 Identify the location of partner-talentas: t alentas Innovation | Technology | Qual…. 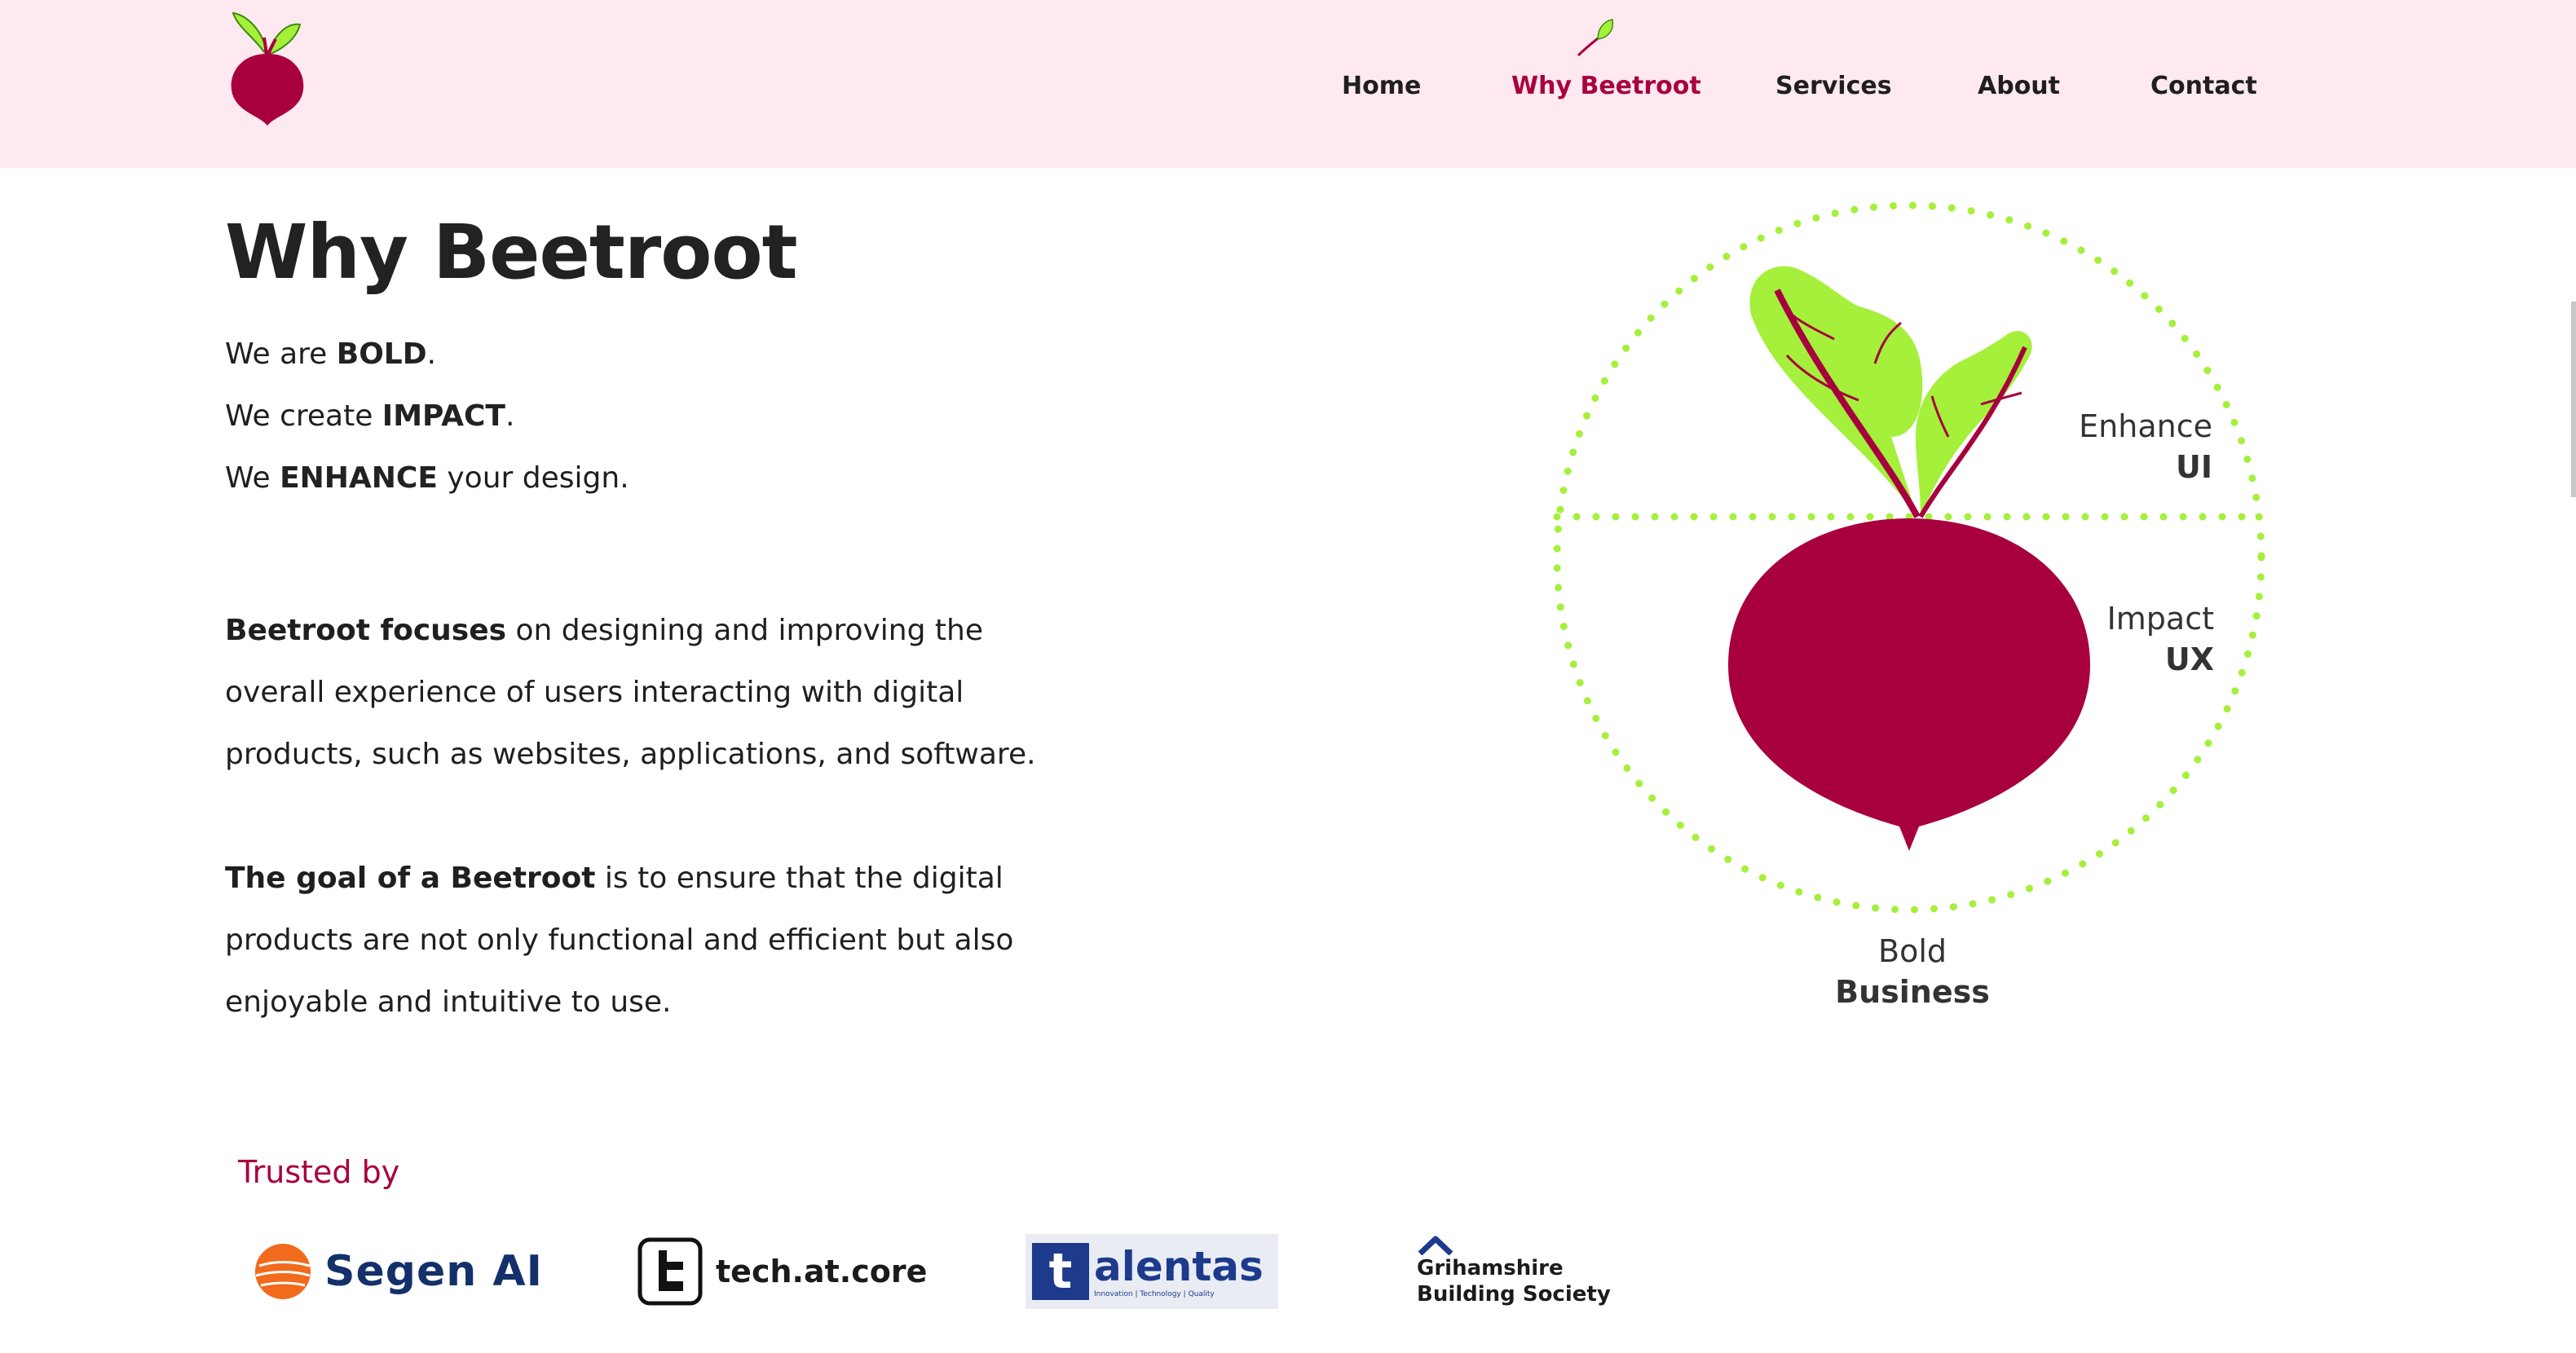
(1152, 1271).